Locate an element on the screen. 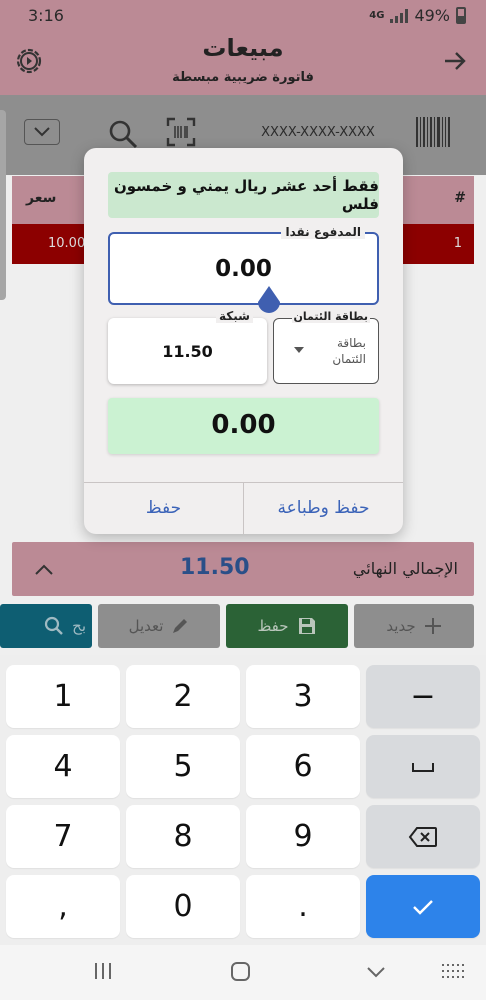  backspace-icon is located at coordinates (422, 836).